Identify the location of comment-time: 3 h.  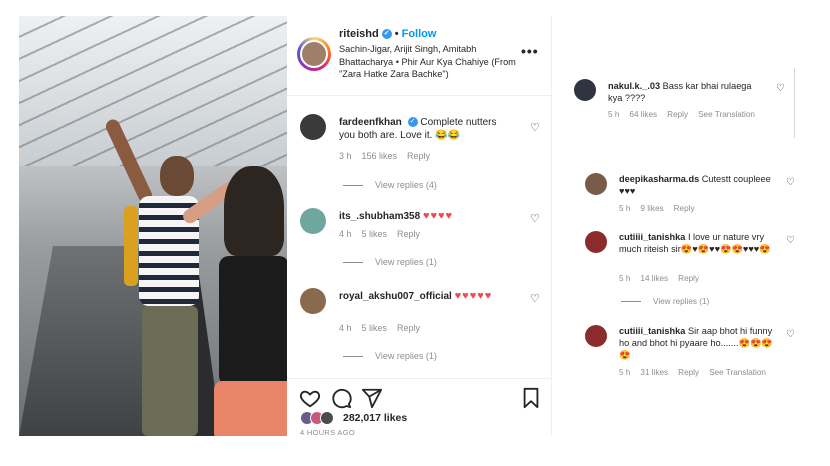
(345, 156).